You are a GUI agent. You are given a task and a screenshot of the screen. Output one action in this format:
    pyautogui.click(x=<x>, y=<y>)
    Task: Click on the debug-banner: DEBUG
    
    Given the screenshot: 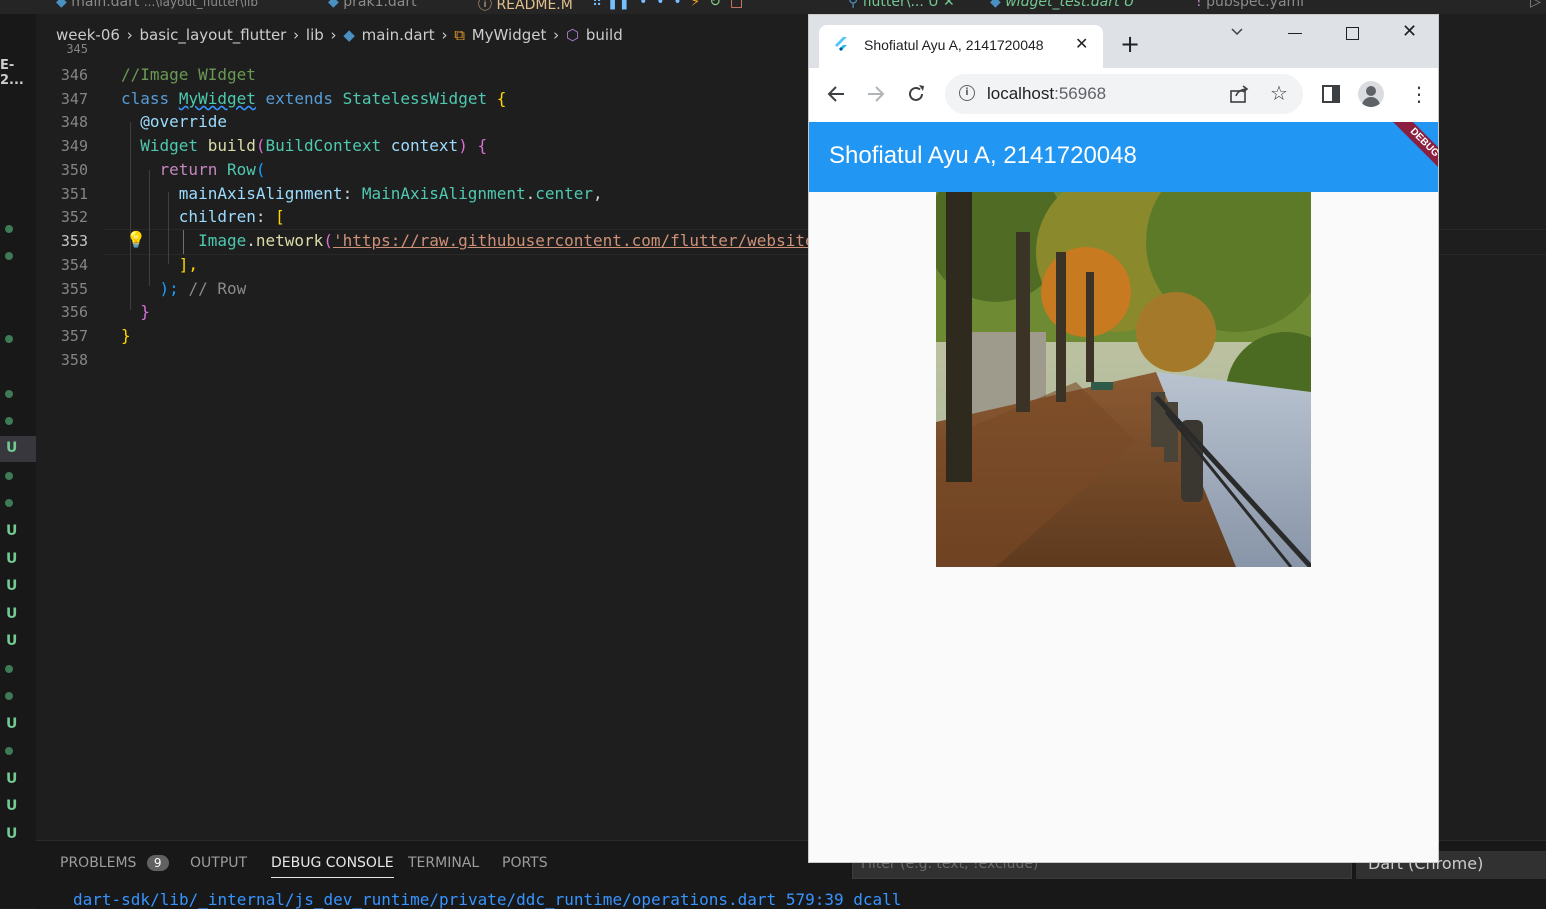 What is the action you would take?
    pyautogui.click(x=1409, y=154)
    